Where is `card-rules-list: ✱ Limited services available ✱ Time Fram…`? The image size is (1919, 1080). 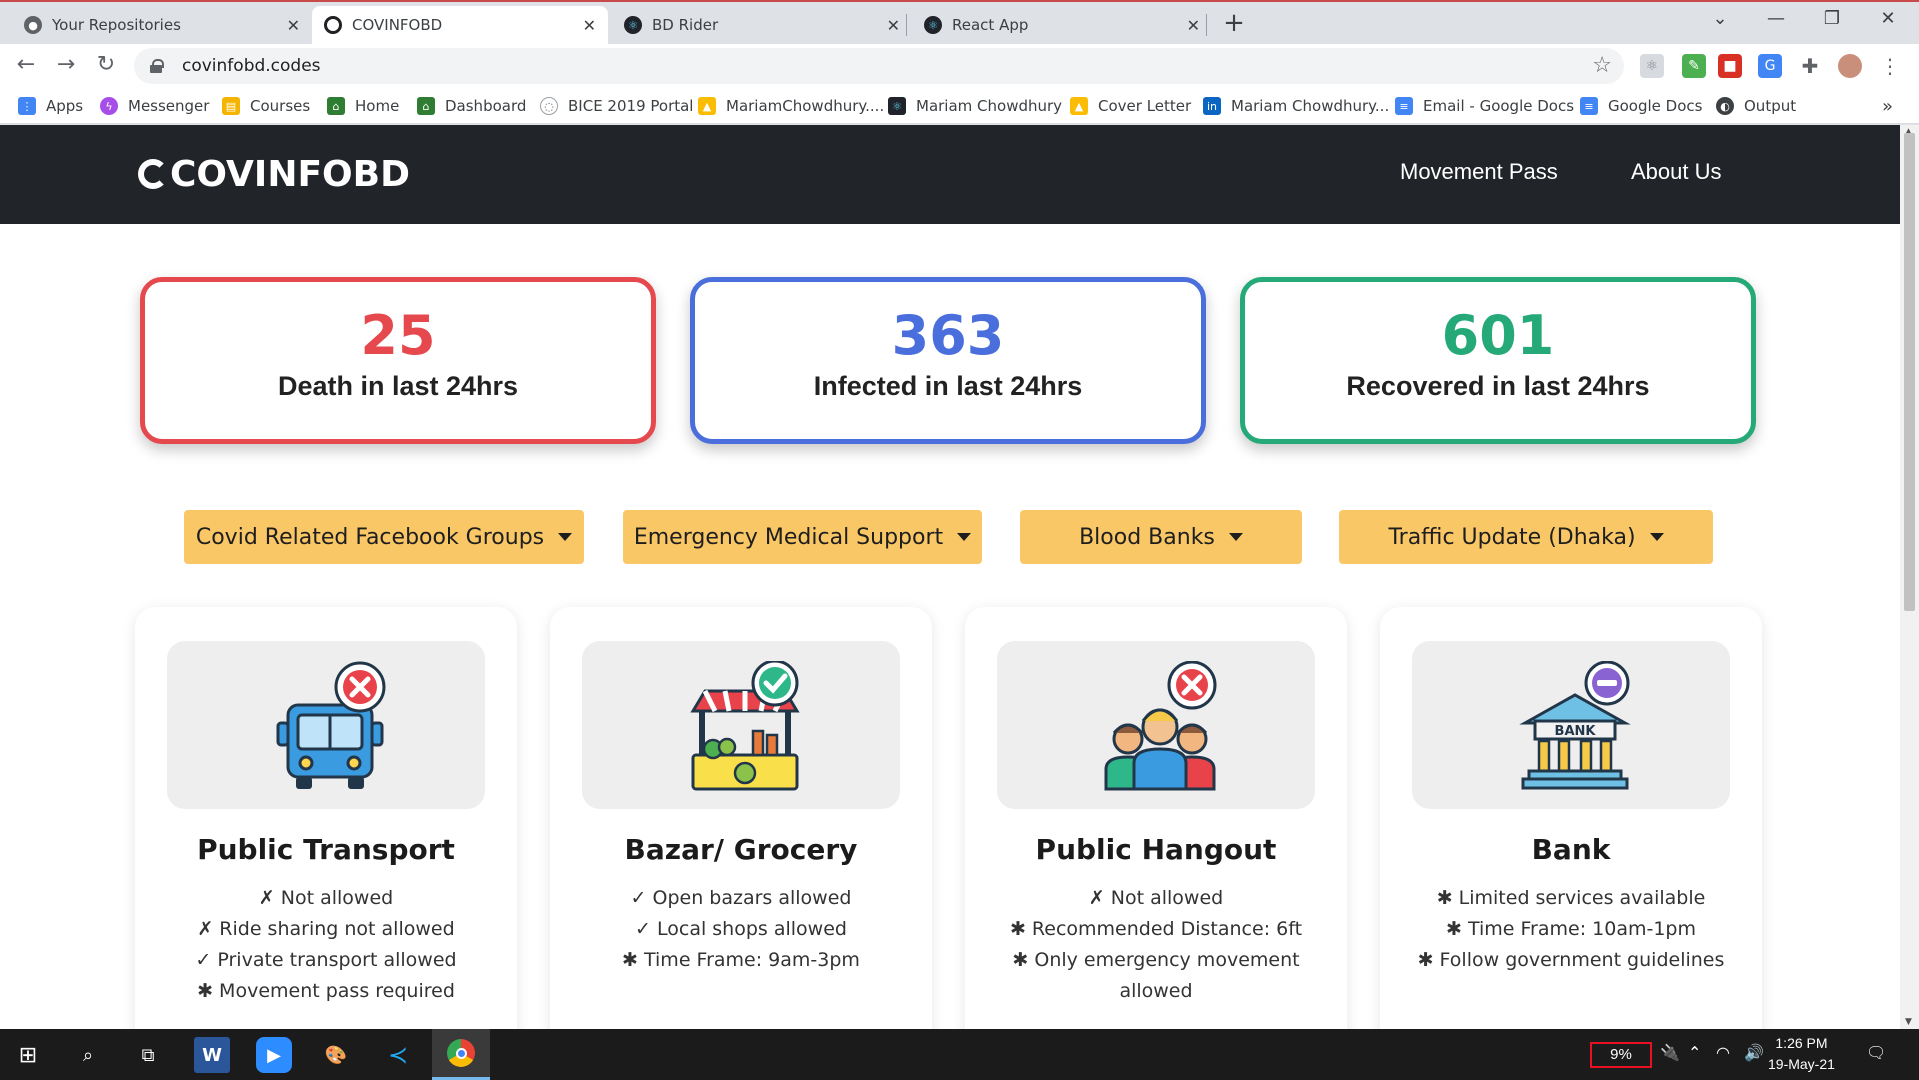
card-rules-list: ✱ Limited services available ✱ Time Fram… is located at coordinates (1571, 929).